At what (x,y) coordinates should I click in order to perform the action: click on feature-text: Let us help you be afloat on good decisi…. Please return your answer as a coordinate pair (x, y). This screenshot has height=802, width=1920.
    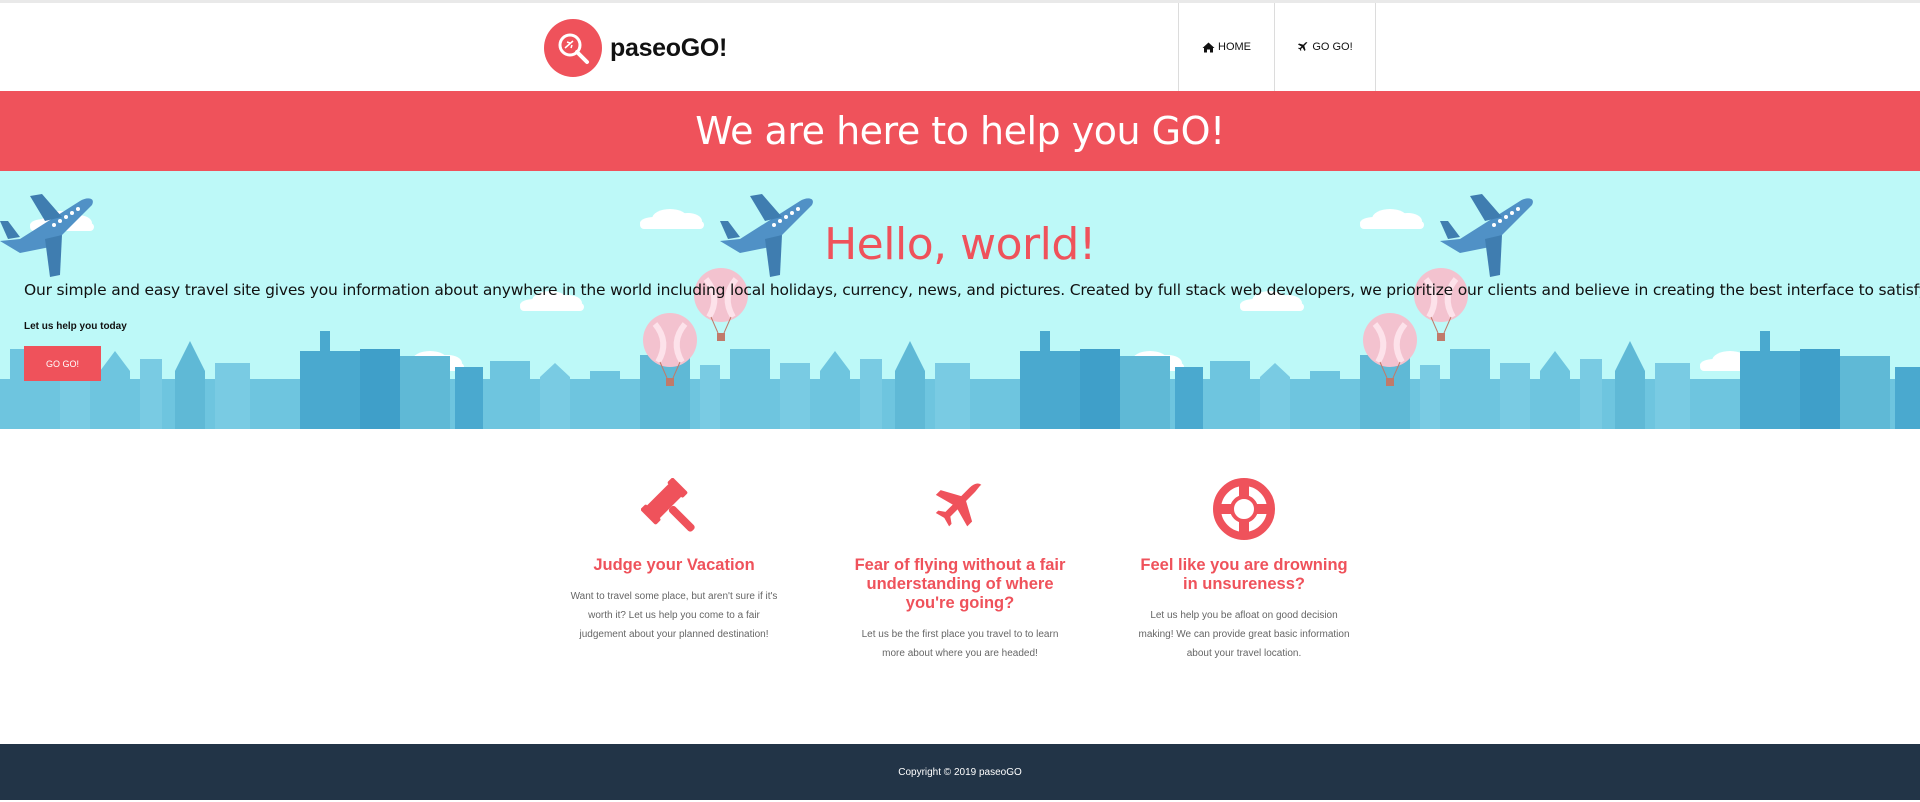
    Looking at the image, I should click on (1244, 634).